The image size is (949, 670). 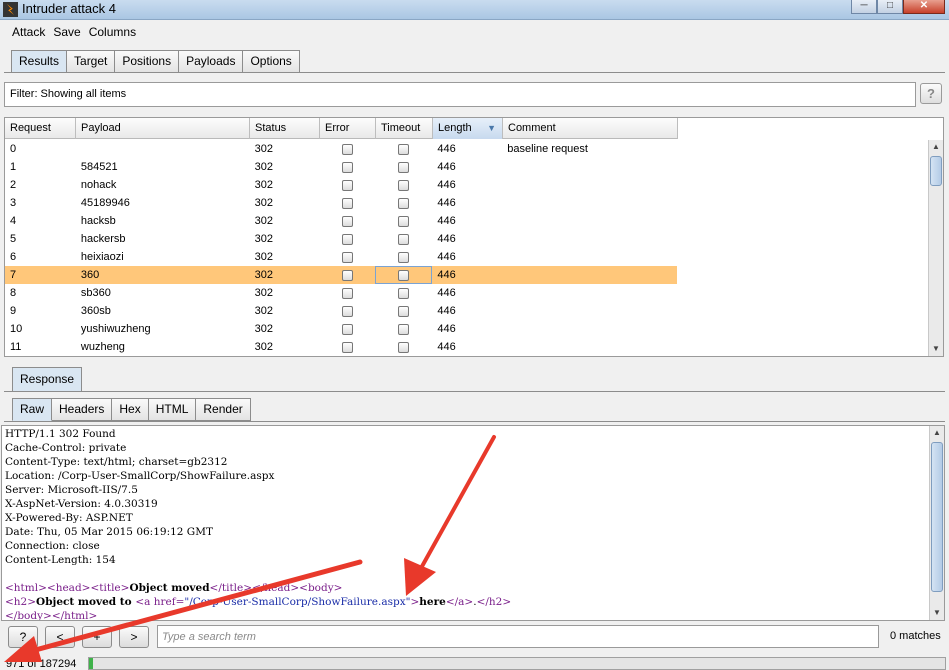 What do you see at coordinates (147, 61) in the screenshot?
I see `tab-positions: Positions` at bounding box center [147, 61].